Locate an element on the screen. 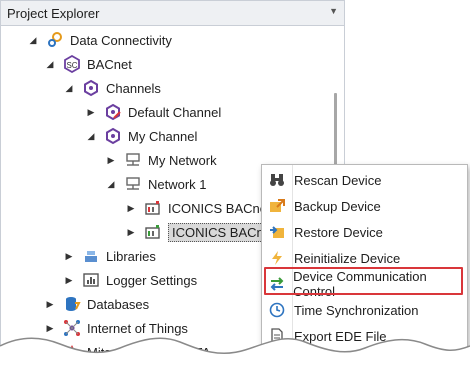 Image resolution: width=470 pixels, height=375 pixels. highlight-box is located at coordinates (363, 281).